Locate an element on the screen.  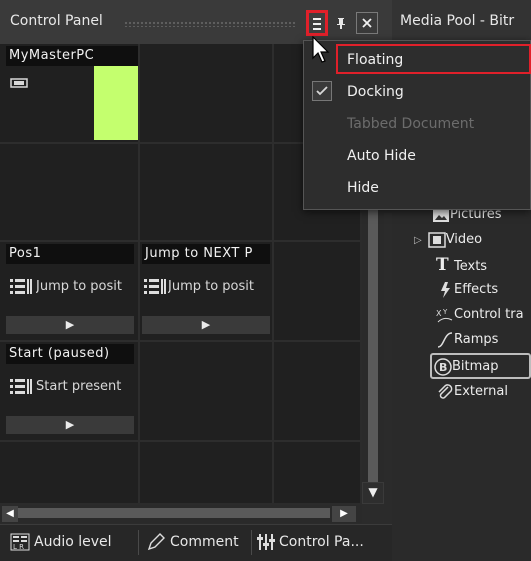
control-track-icon: X Y is located at coordinates (444, 315).